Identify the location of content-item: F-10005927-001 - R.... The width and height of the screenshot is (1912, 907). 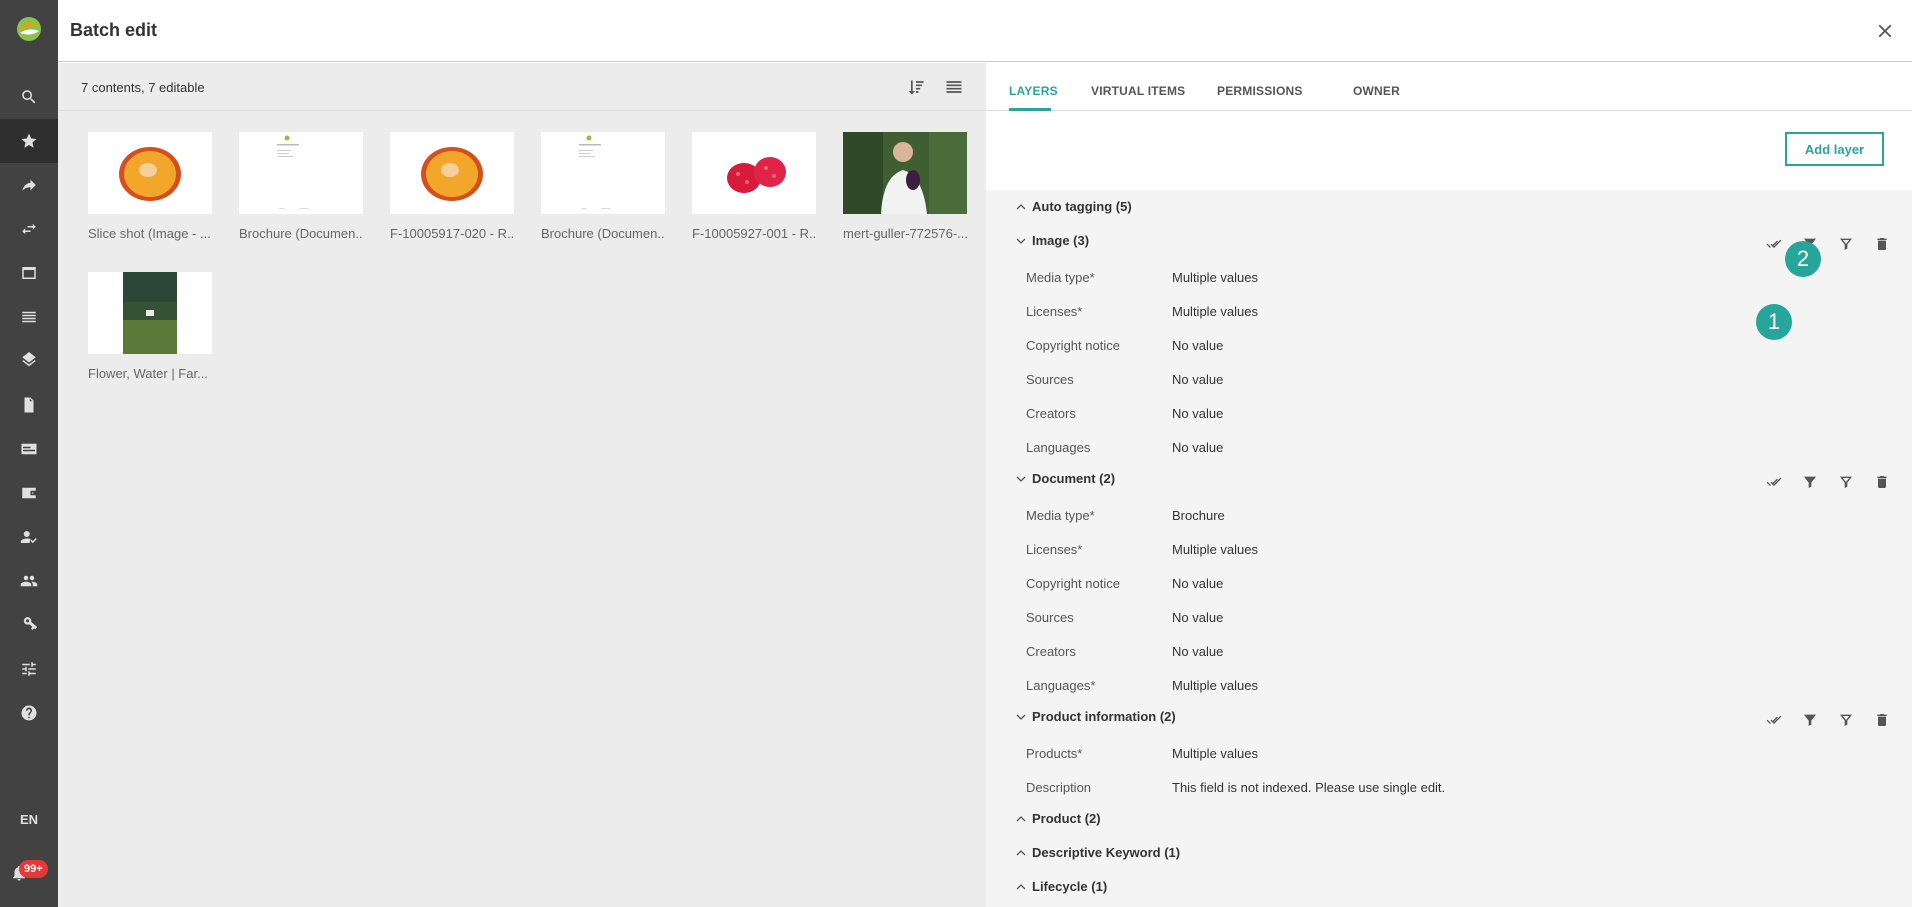
(754, 186).